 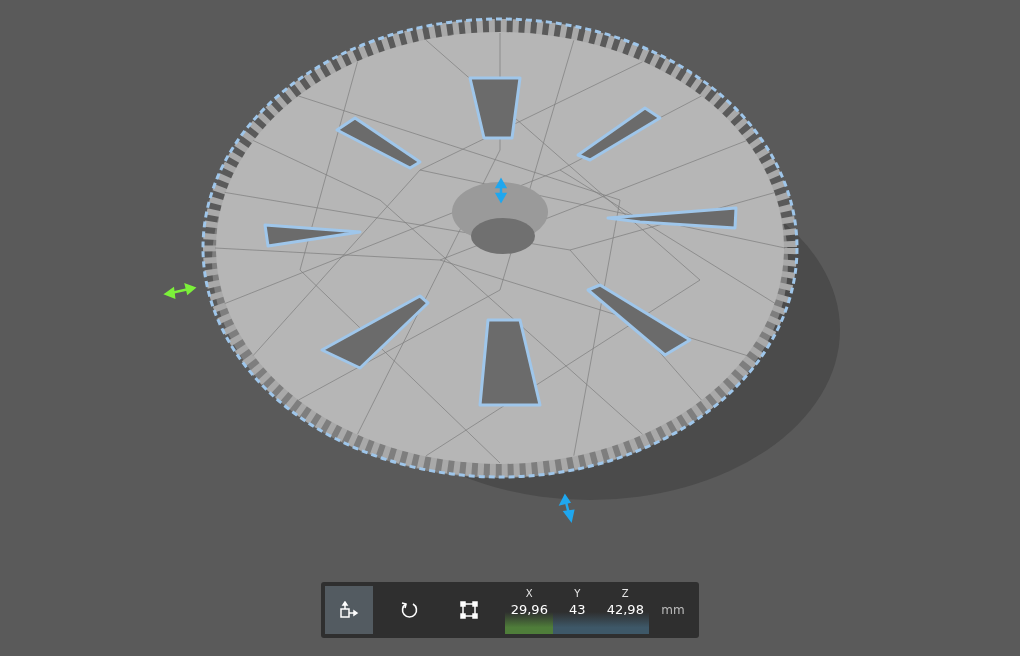 What do you see at coordinates (529, 593) in the screenshot?
I see `axis-label: X` at bounding box center [529, 593].